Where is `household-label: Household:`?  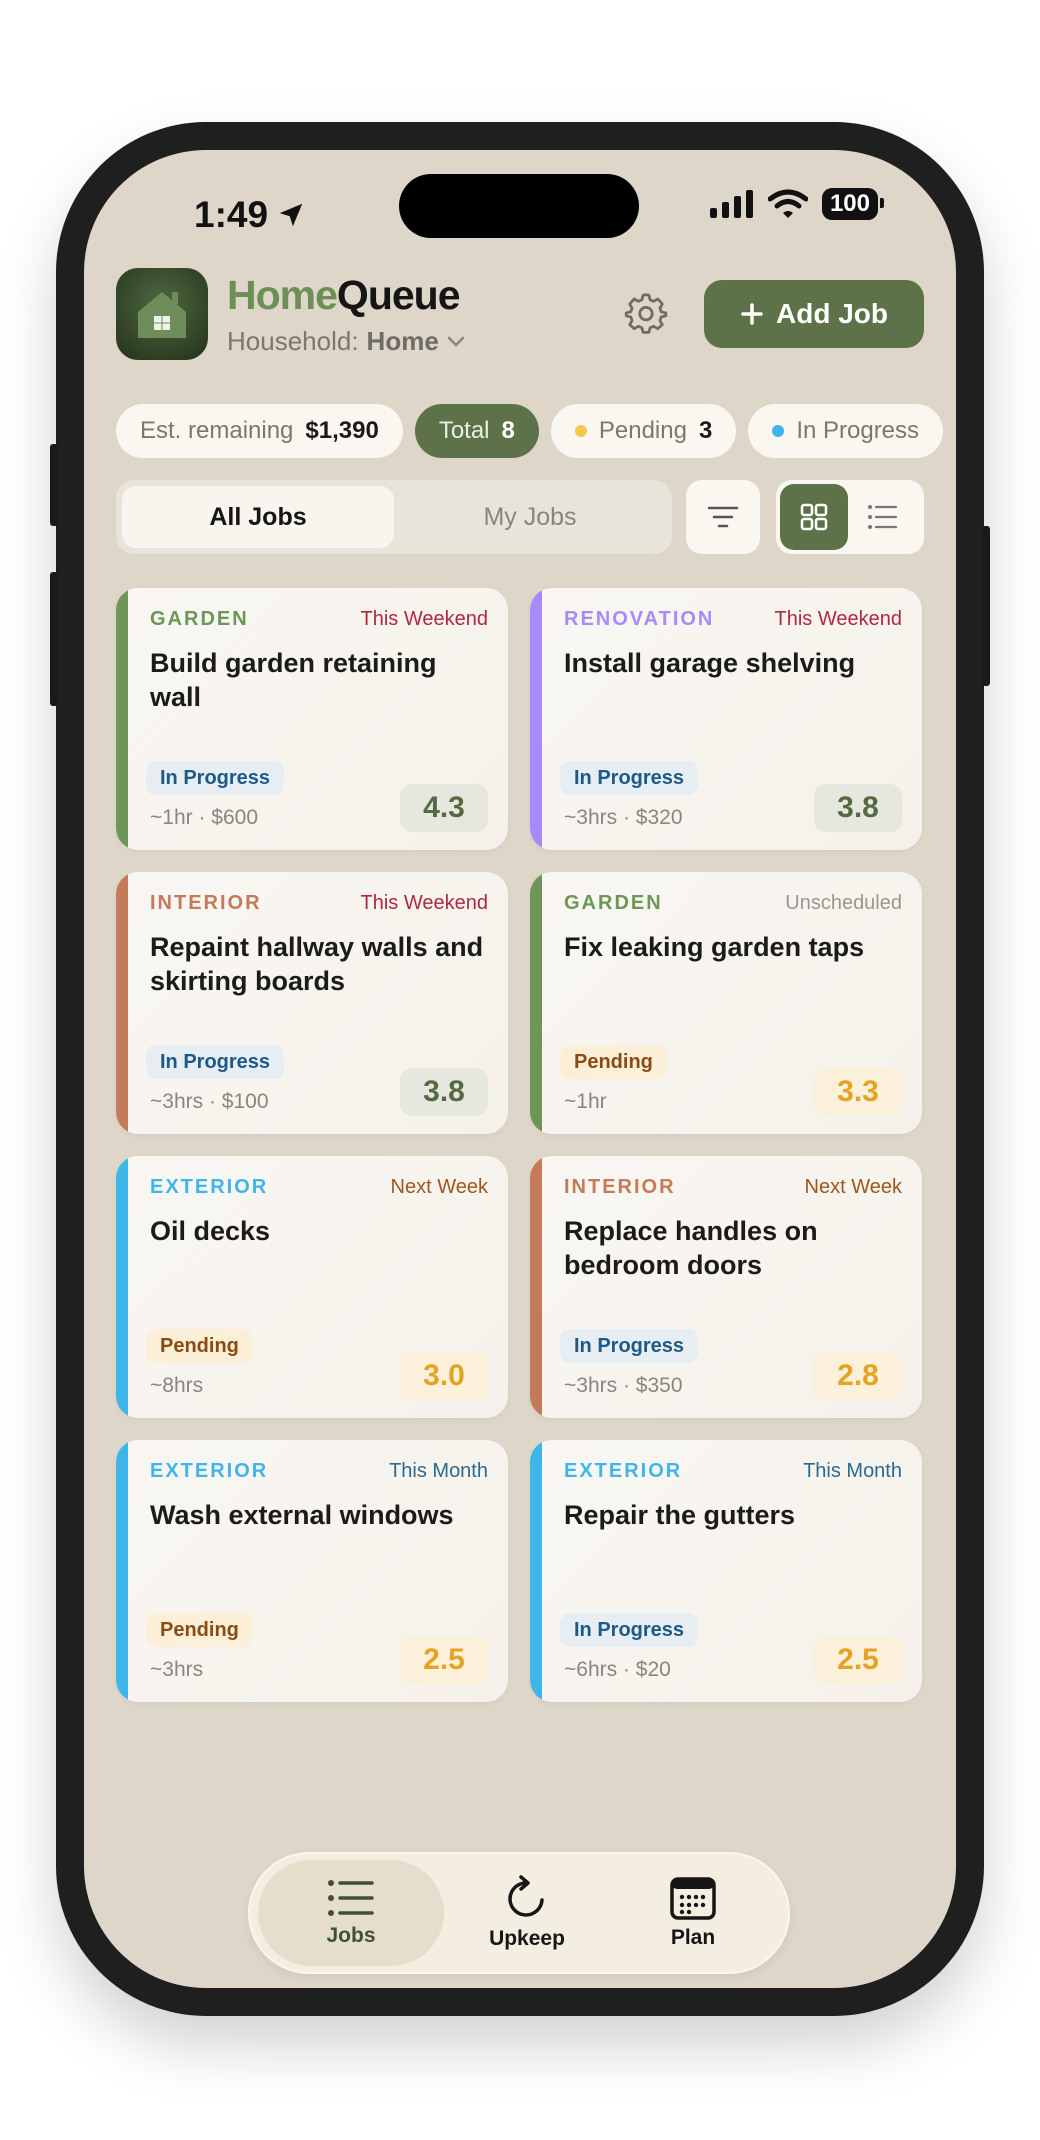
household-label: Household: is located at coordinates (293, 341).